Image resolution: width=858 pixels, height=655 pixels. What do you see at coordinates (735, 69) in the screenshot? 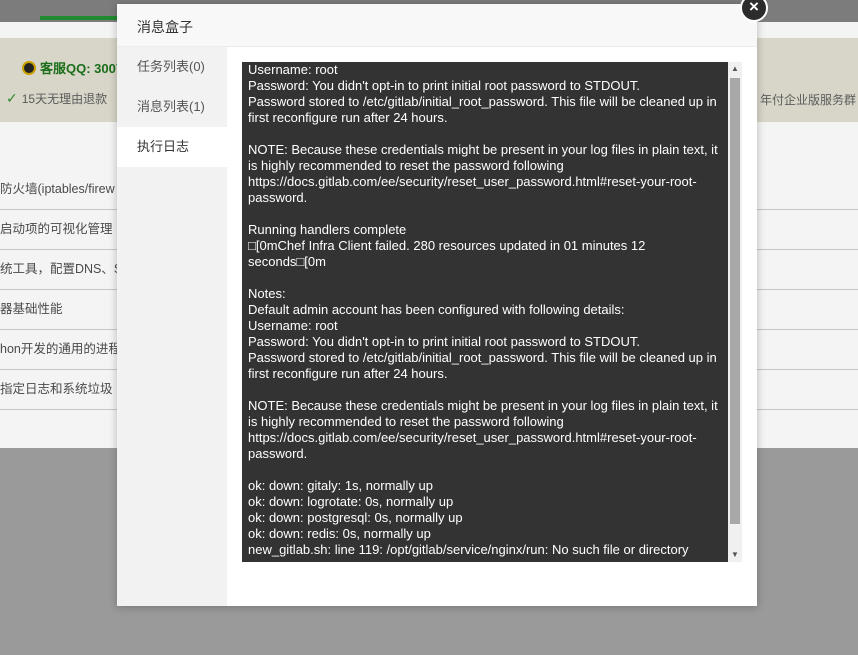
I see `scroll-up-arrow-icon: ▲` at bounding box center [735, 69].